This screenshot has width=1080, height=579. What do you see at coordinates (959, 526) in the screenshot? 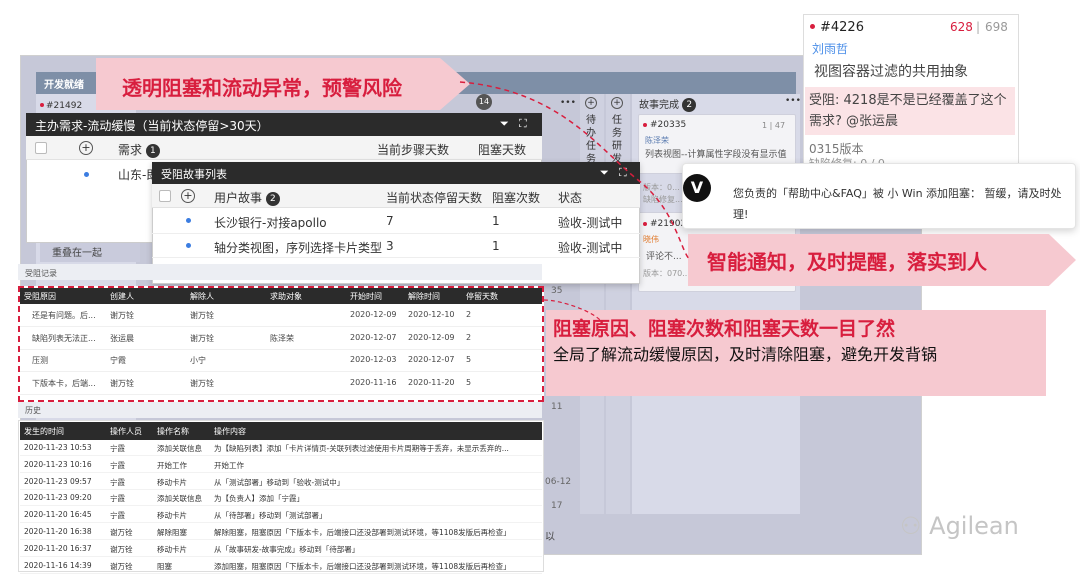
I see `watermark: ⚇ Agilean` at bounding box center [959, 526].